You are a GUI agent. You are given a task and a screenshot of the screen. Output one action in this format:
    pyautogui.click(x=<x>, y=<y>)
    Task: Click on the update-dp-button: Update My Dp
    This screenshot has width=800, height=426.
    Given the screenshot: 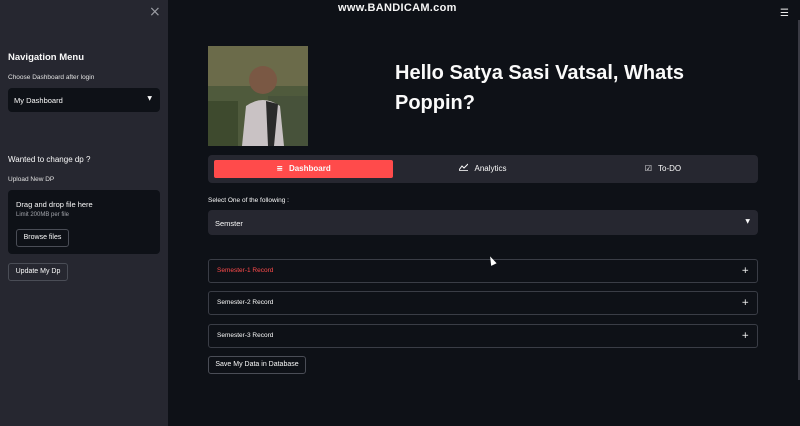 What is the action you would take?
    pyautogui.click(x=38, y=272)
    